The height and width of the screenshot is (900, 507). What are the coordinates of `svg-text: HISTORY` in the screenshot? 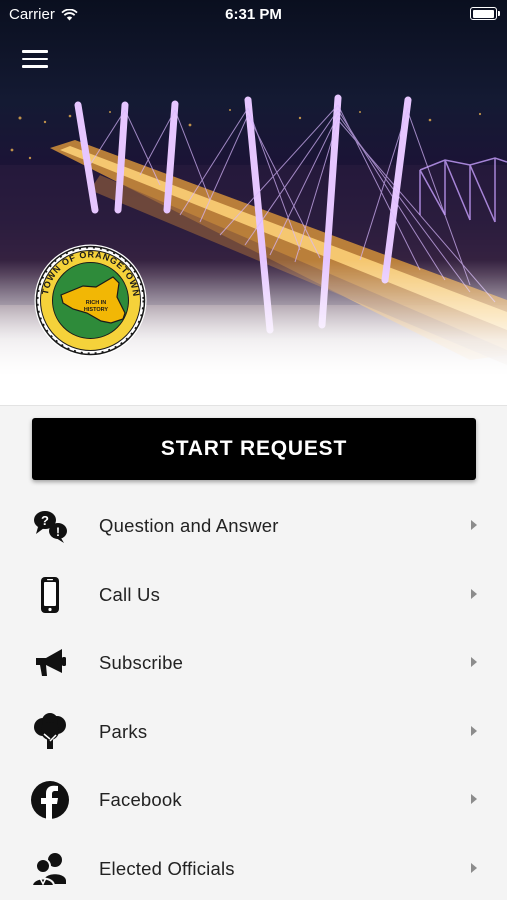 It's located at (96, 310).